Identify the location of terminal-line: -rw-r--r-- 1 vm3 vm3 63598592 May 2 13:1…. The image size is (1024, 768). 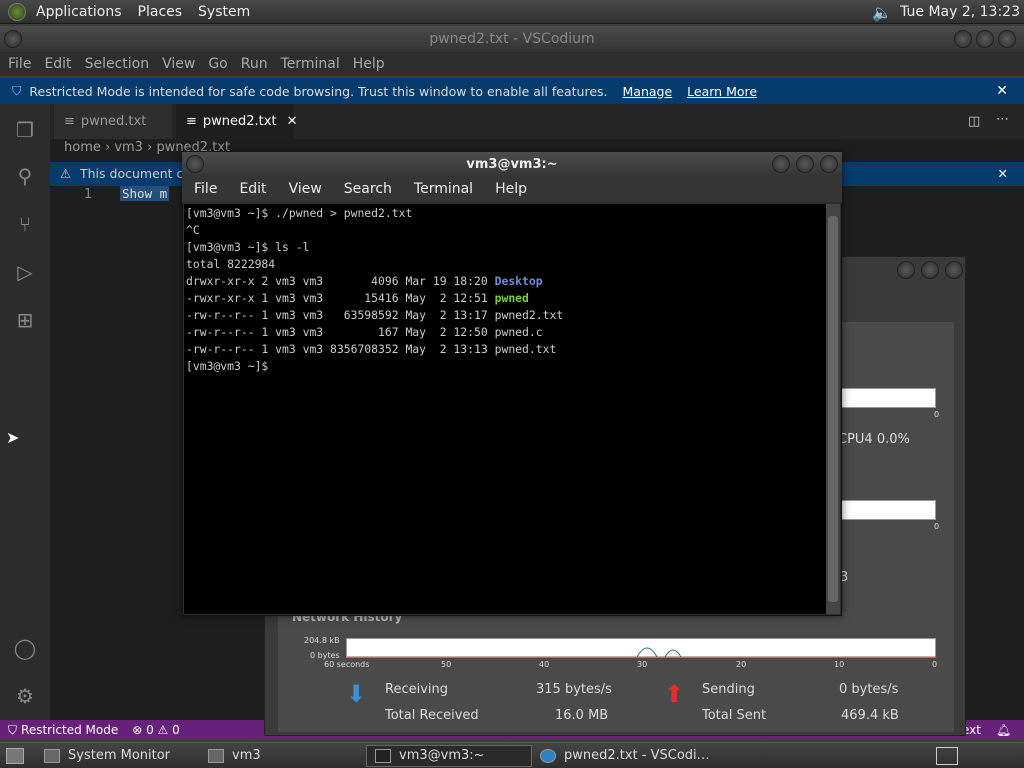
(375, 315).